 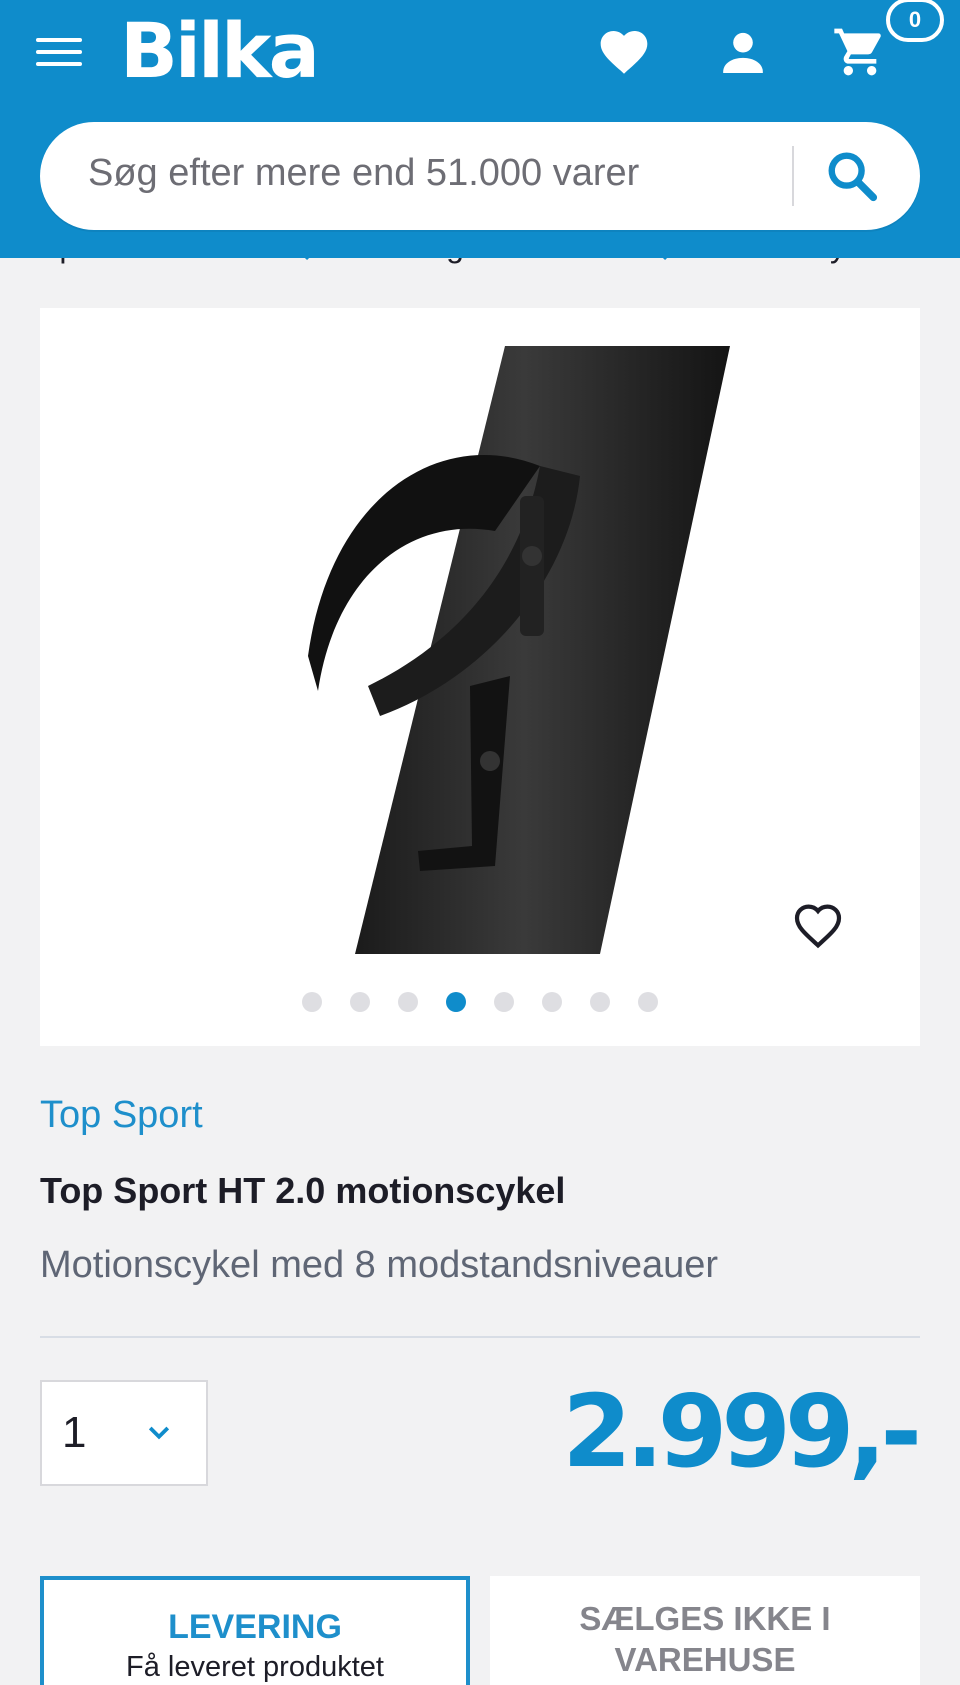 I want to click on store-option-card: SÆLGES IKKE I VAREHUSE, so click(x=705, y=1630).